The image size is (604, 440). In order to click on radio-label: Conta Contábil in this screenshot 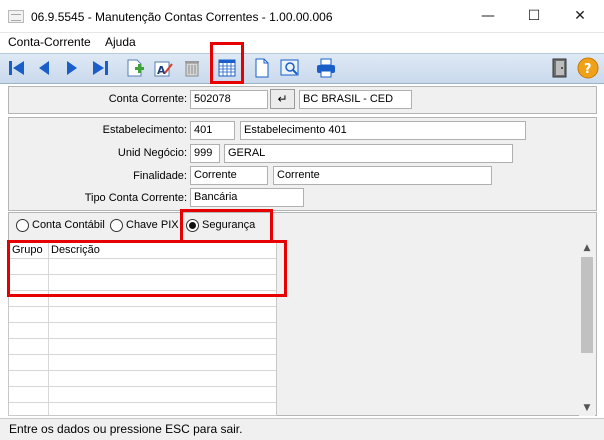, I will do `click(68, 225)`.